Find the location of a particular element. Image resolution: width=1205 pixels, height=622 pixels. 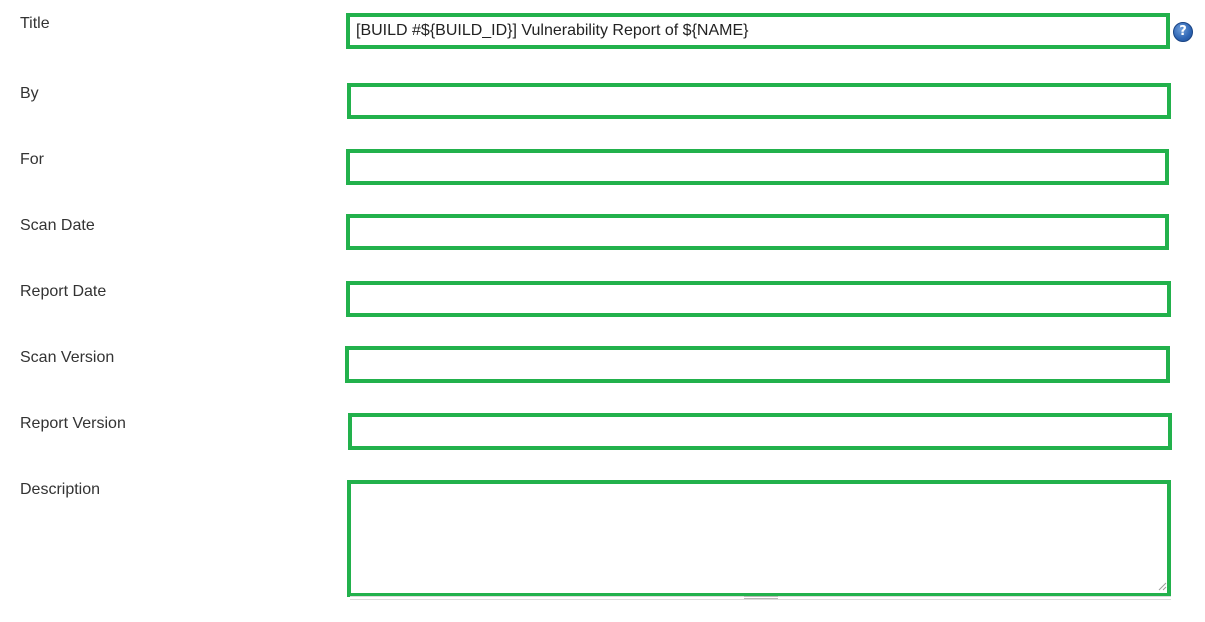

scan-date-input is located at coordinates (757, 232).